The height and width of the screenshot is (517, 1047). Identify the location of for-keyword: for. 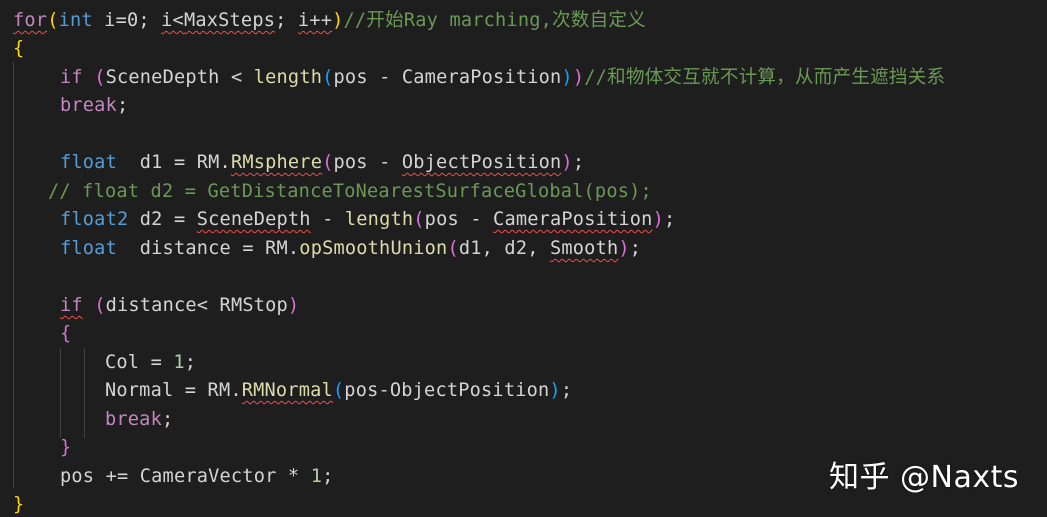
(30, 20).